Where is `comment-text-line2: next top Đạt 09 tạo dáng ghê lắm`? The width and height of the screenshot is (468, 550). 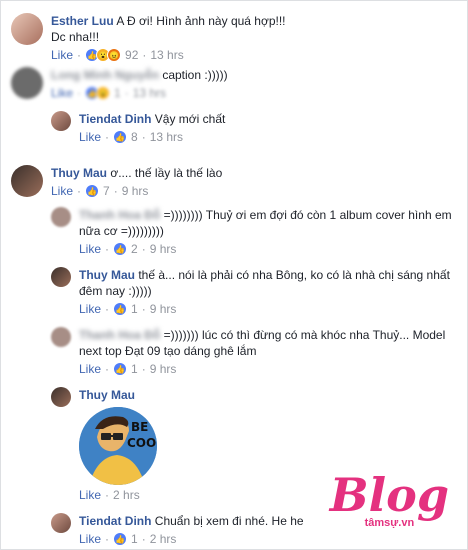 comment-text-line2: next top Đạt 09 tạo dáng ghê lắm is located at coordinates (168, 351).